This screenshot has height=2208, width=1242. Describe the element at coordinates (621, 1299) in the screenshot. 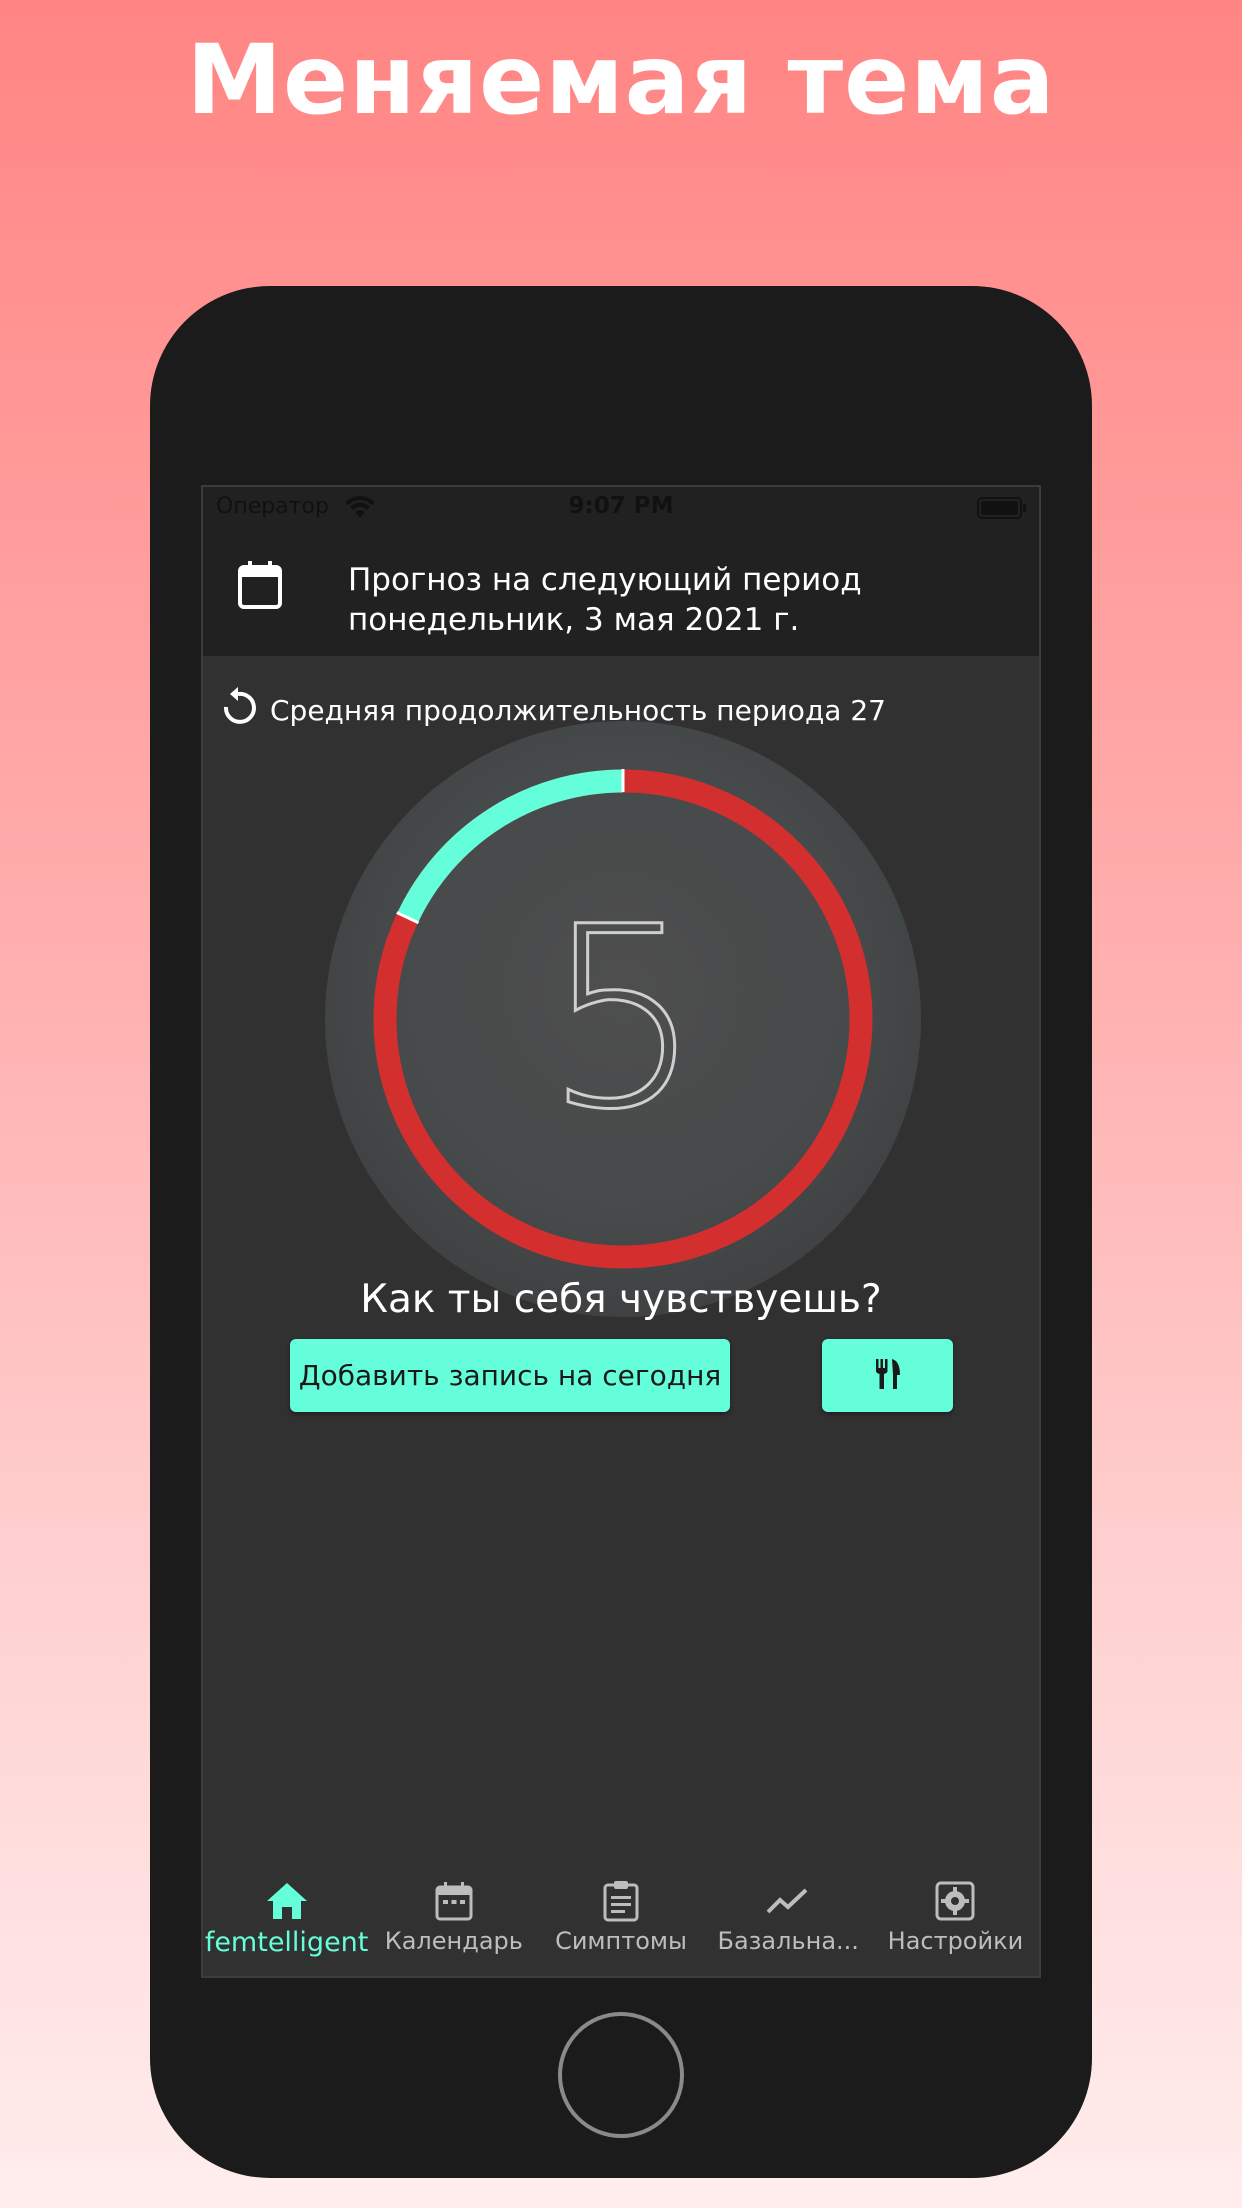

I see `feeling-question: Как ты себя чувствуешь?` at that location.